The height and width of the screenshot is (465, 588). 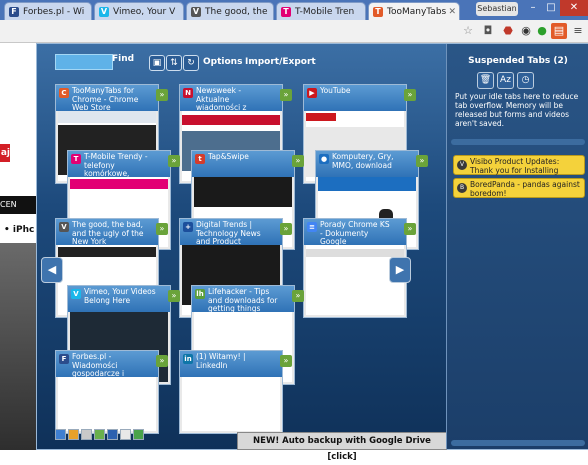 I want to click on close-window-button: ✕, so click(x=574, y=8).